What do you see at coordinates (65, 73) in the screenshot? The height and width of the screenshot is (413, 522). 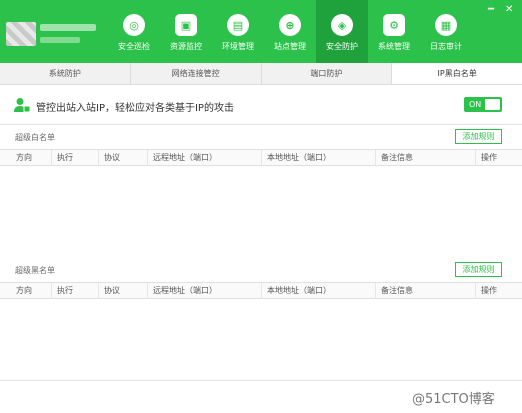 I see `tab-system-protection: 系统防护` at bounding box center [65, 73].